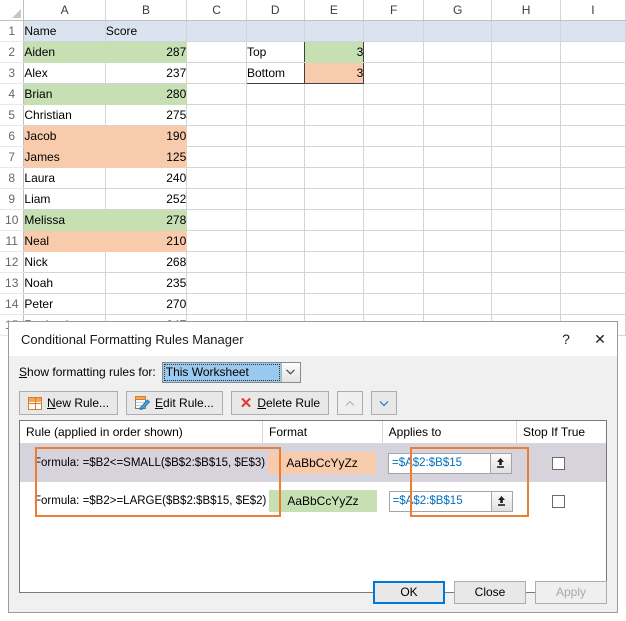  Describe the element at coordinates (334, 178) in the screenshot. I see `cell-E8` at that location.